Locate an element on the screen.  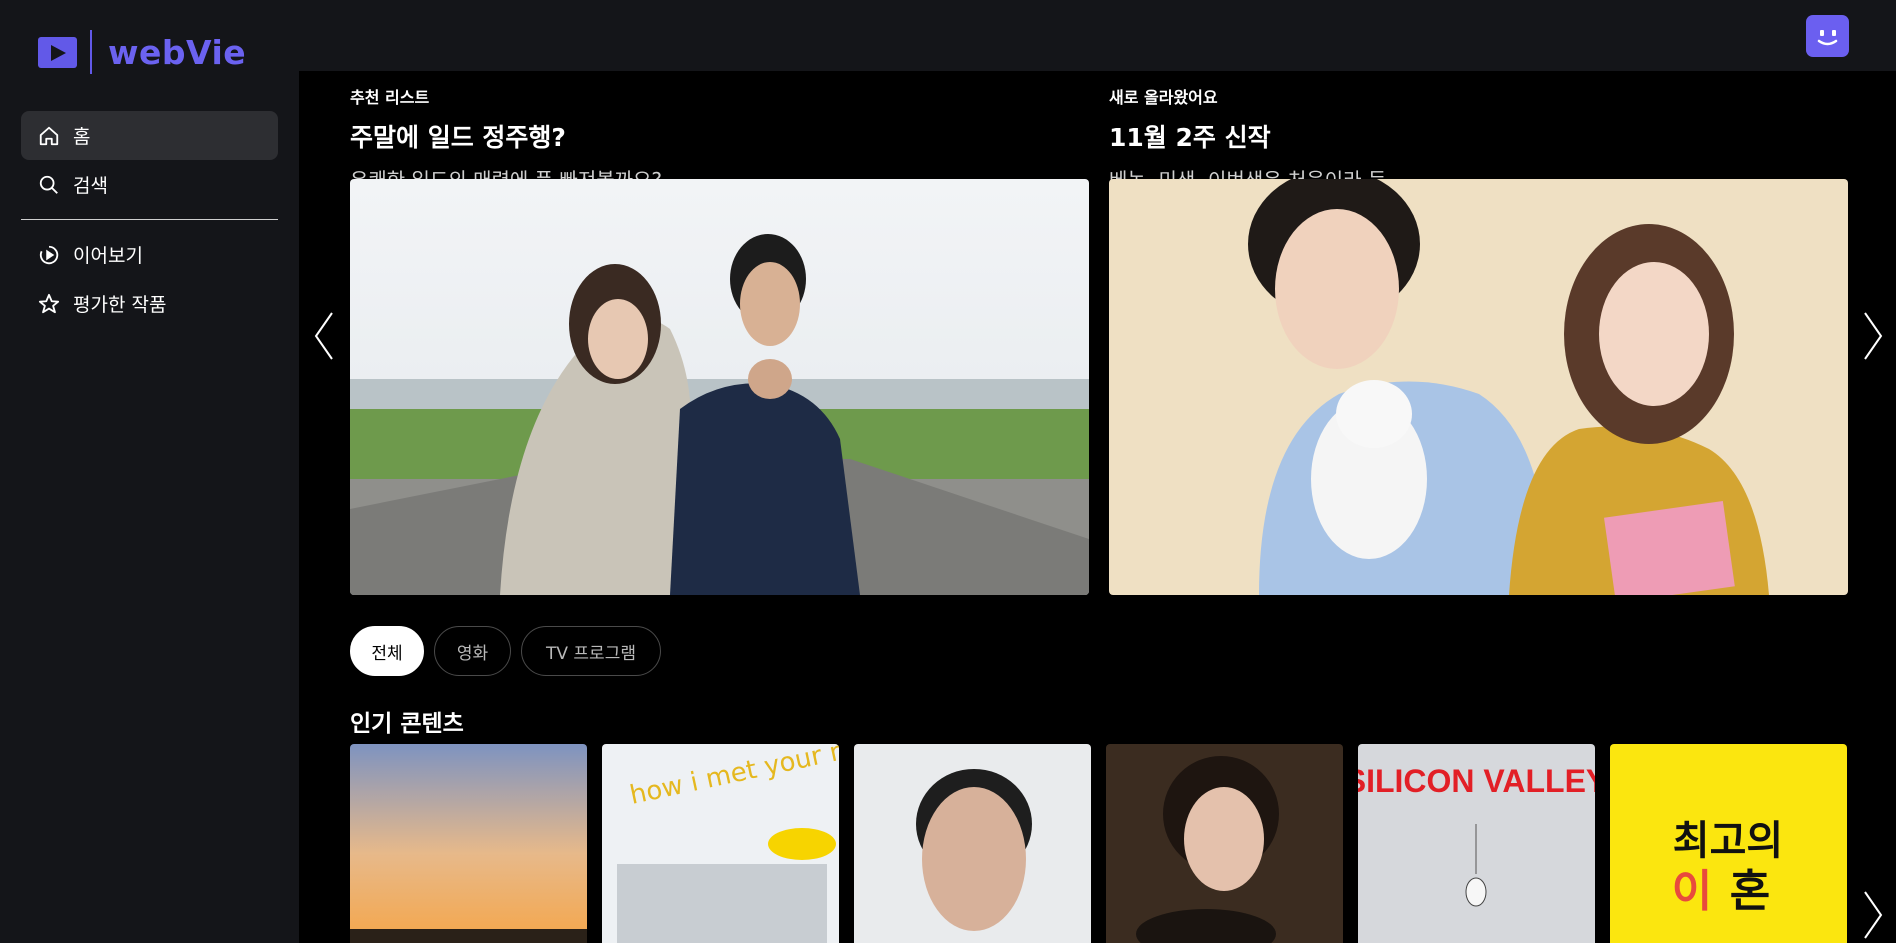
filter-chips: 전체 영화 TV 프로그램 is located at coordinates (505, 651).